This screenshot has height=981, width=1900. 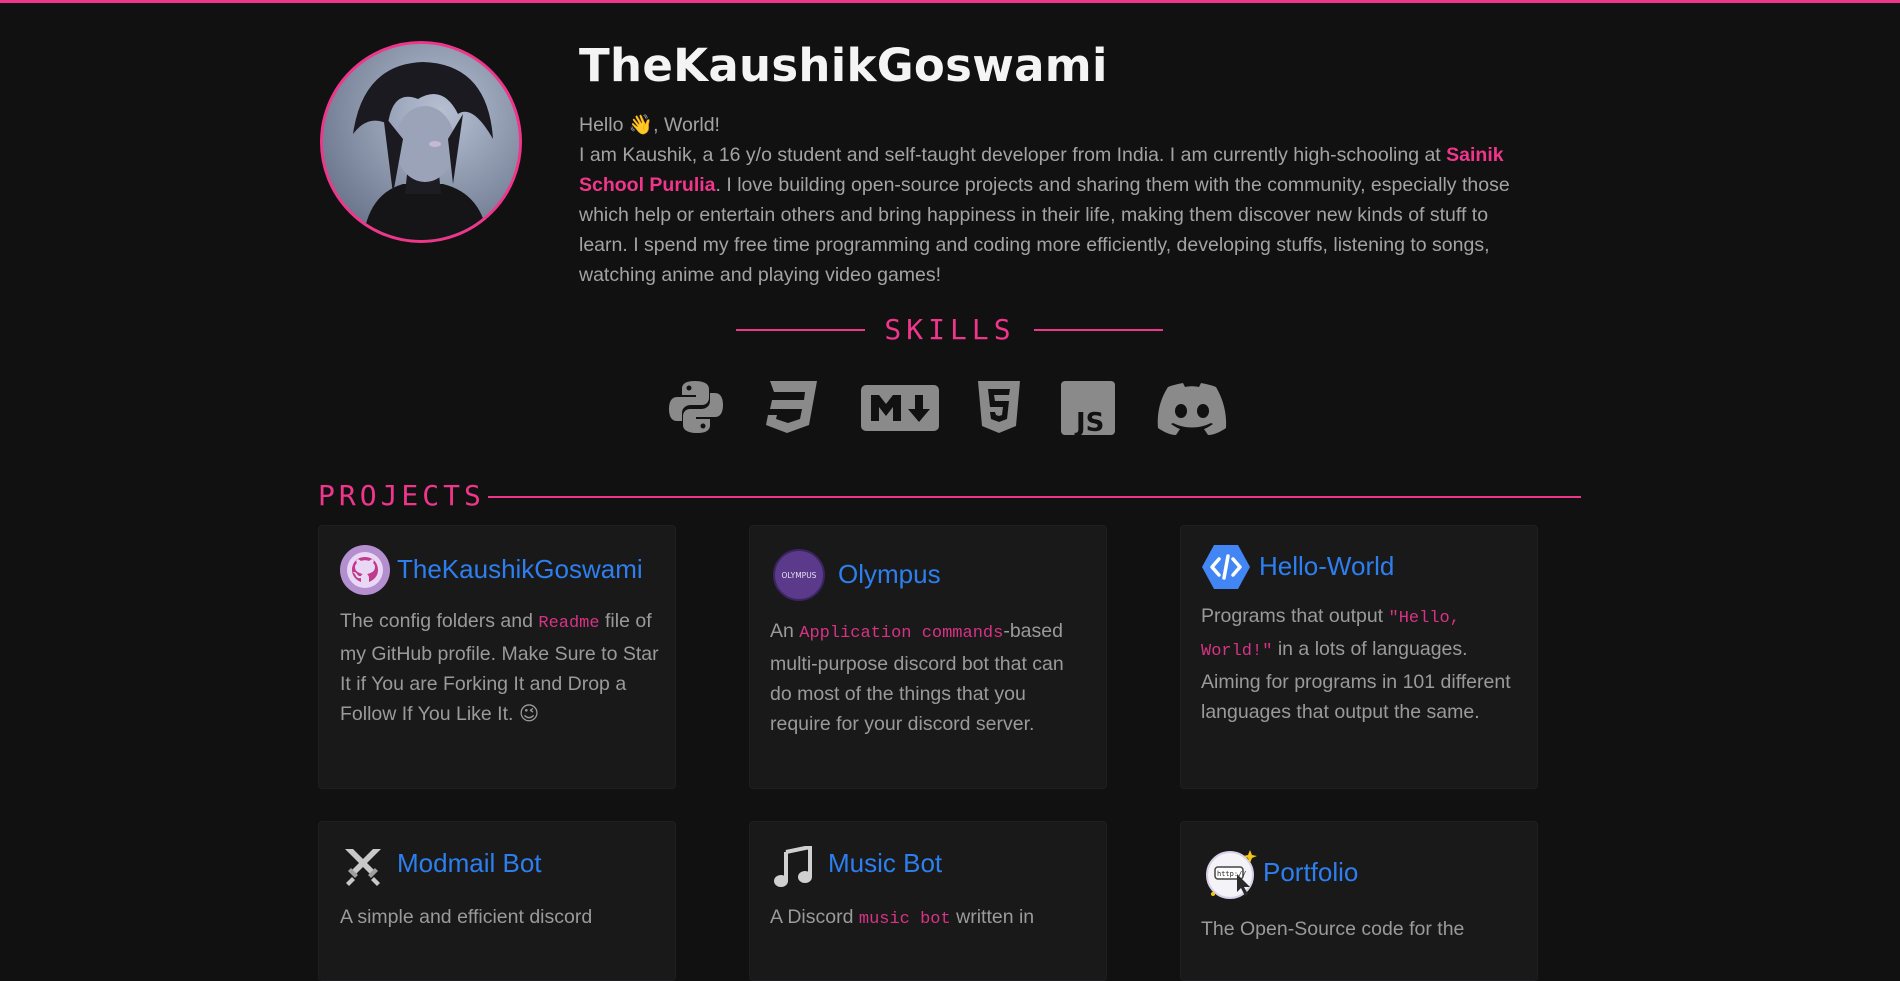 What do you see at coordinates (363, 867) in the screenshot?
I see `crossed-swords-icon` at bounding box center [363, 867].